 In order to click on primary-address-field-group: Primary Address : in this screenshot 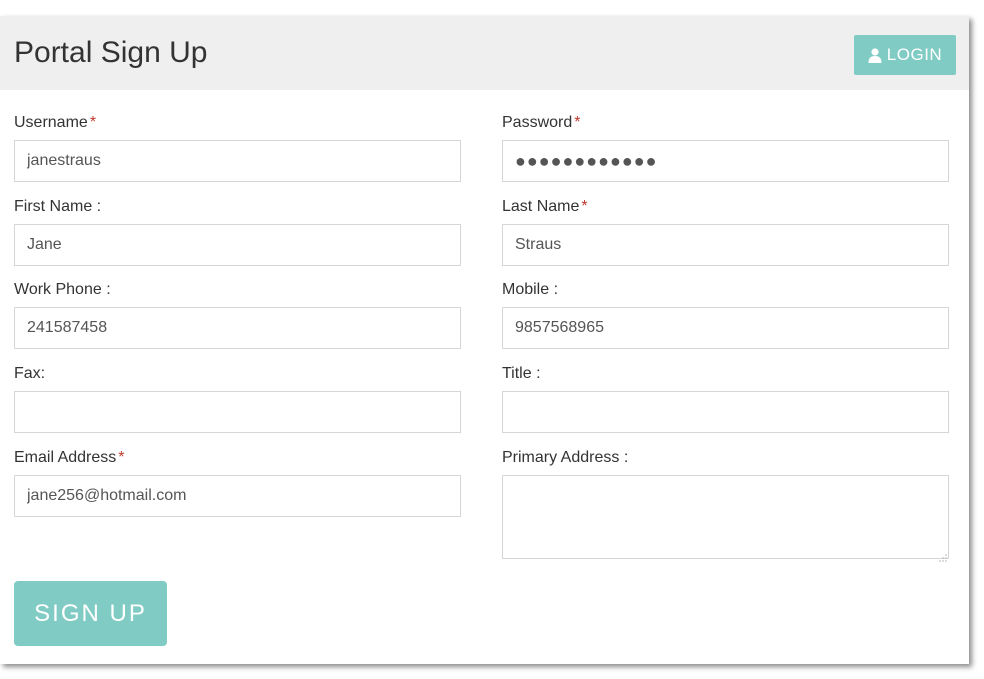, I will do `click(725, 505)`.